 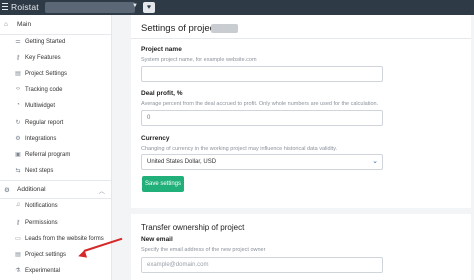 I want to click on currency-select: United States Dollar, USD ⌄, so click(x=262, y=162).